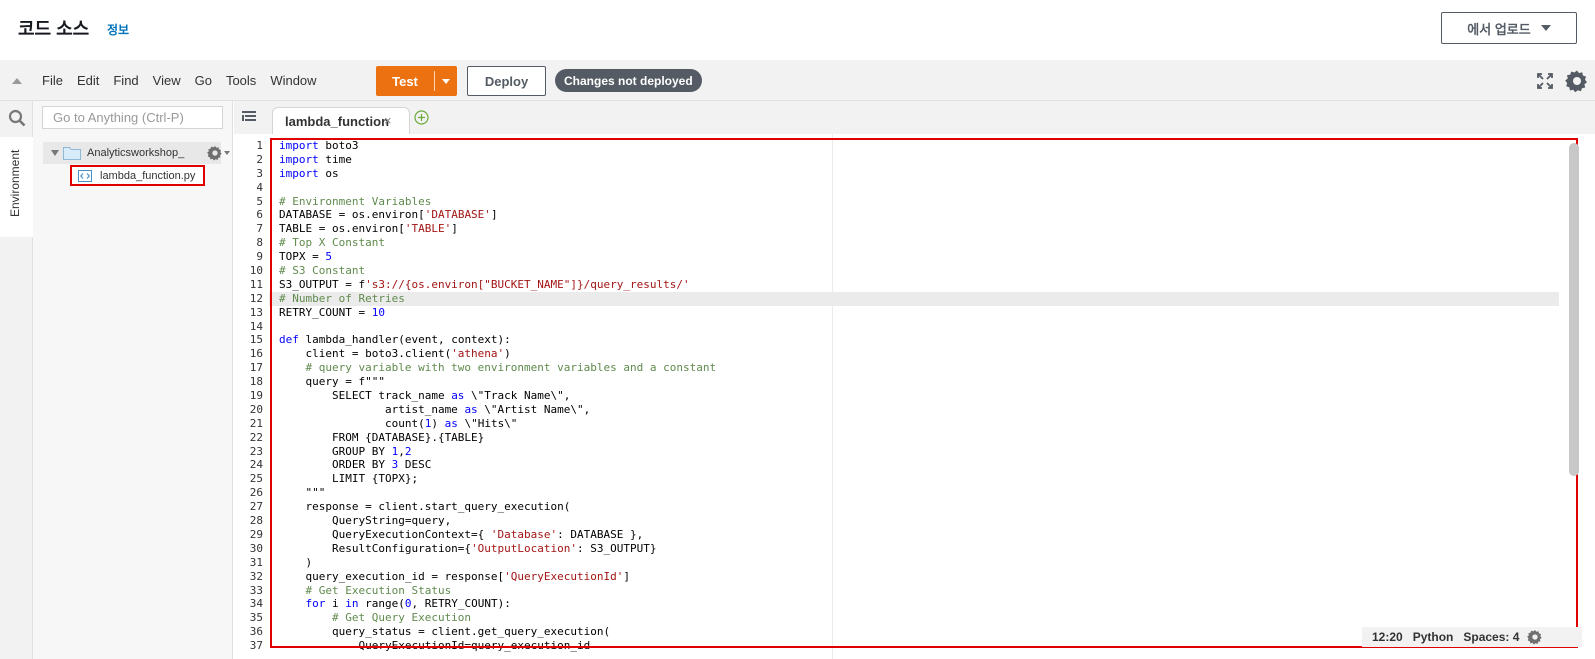 This screenshot has width=1595, height=659. I want to click on indent-setting: Spaces: 4, so click(1491, 637).